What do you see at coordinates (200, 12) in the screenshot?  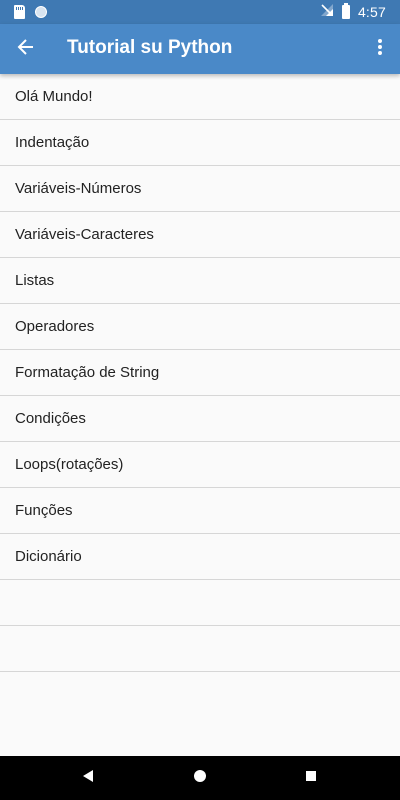 I see `status-bar: 4:57` at bounding box center [200, 12].